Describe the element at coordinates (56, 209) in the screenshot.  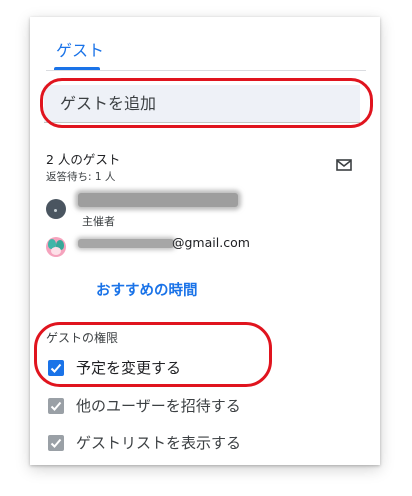
I see `host-avatar` at that location.